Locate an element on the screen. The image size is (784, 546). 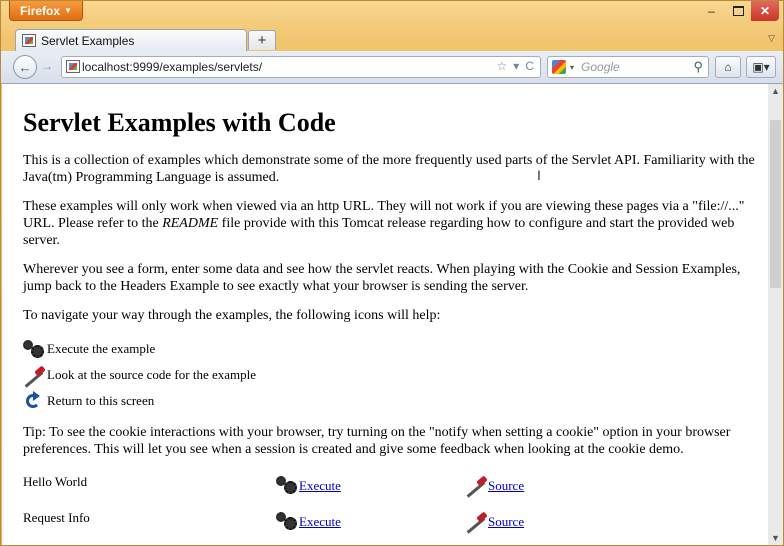
firefox-menu-button: Firefox ▼ is located at coordinates (46, 11).